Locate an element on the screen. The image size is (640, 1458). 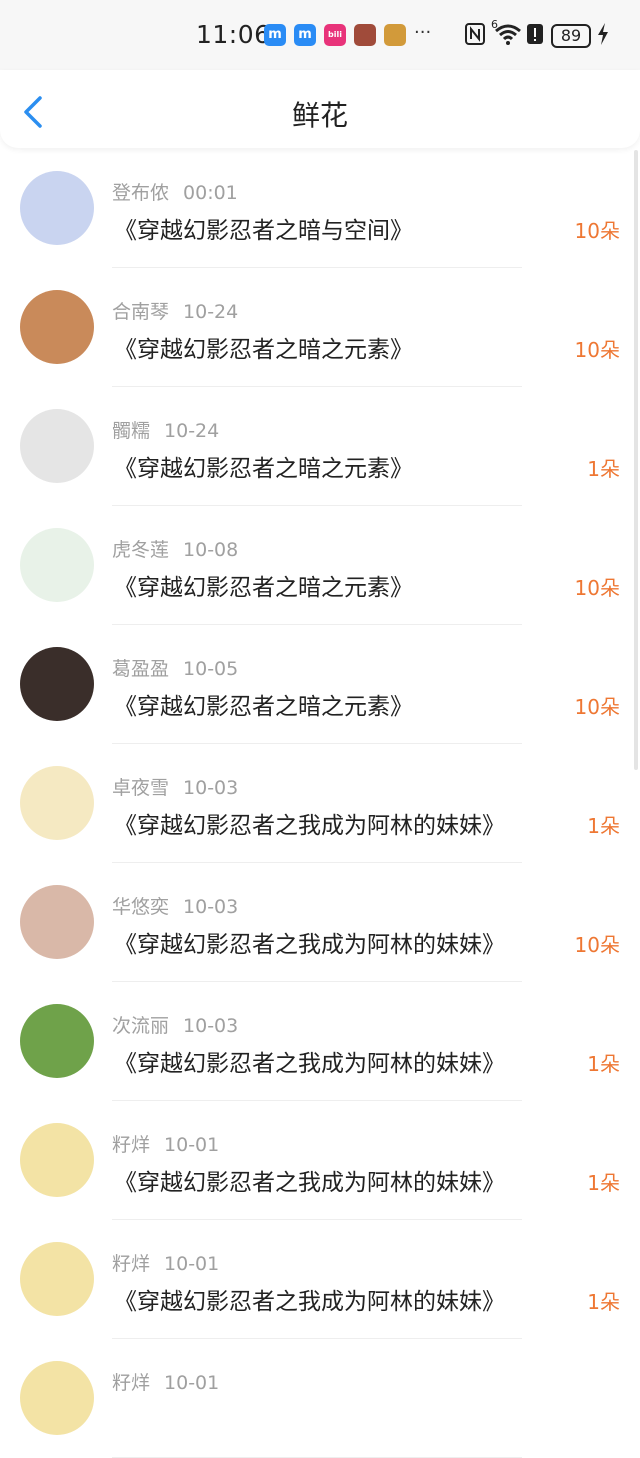
user-name: 葛盈盈 is located at coordinates (141, 669).